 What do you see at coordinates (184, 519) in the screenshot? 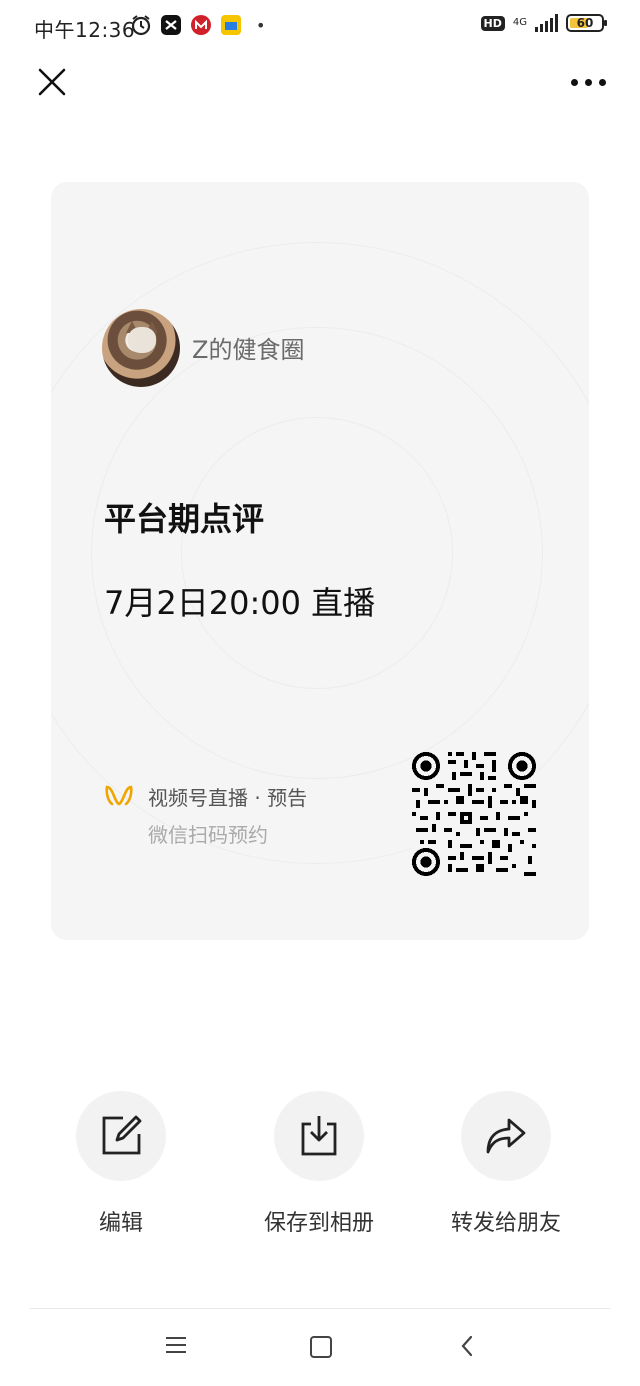
I see `event-title: 平台期点评` at bounding box center [184, 519].